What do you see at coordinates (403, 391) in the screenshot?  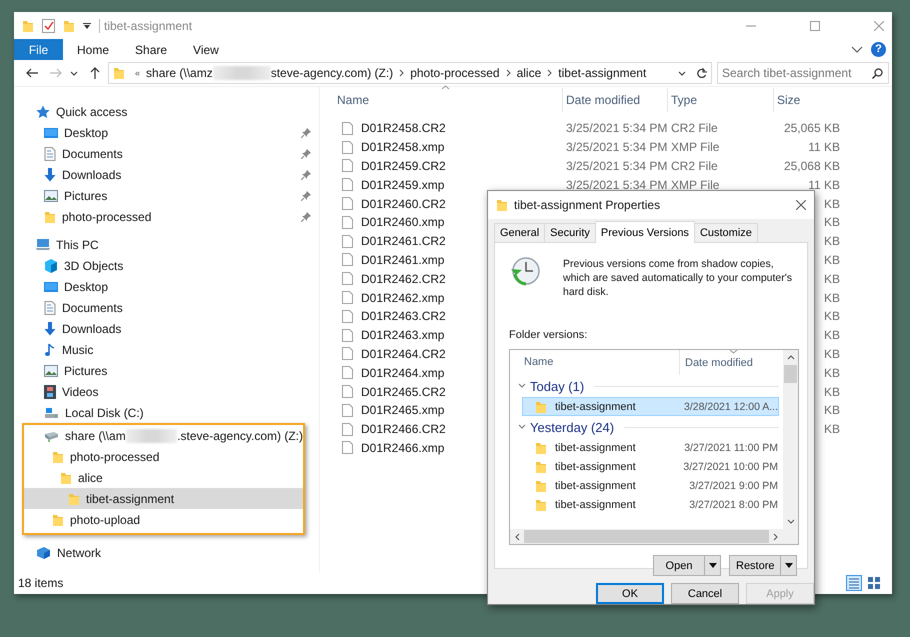 I see `file-name: D01R2465.CR2` at bounding box center [403, 391].